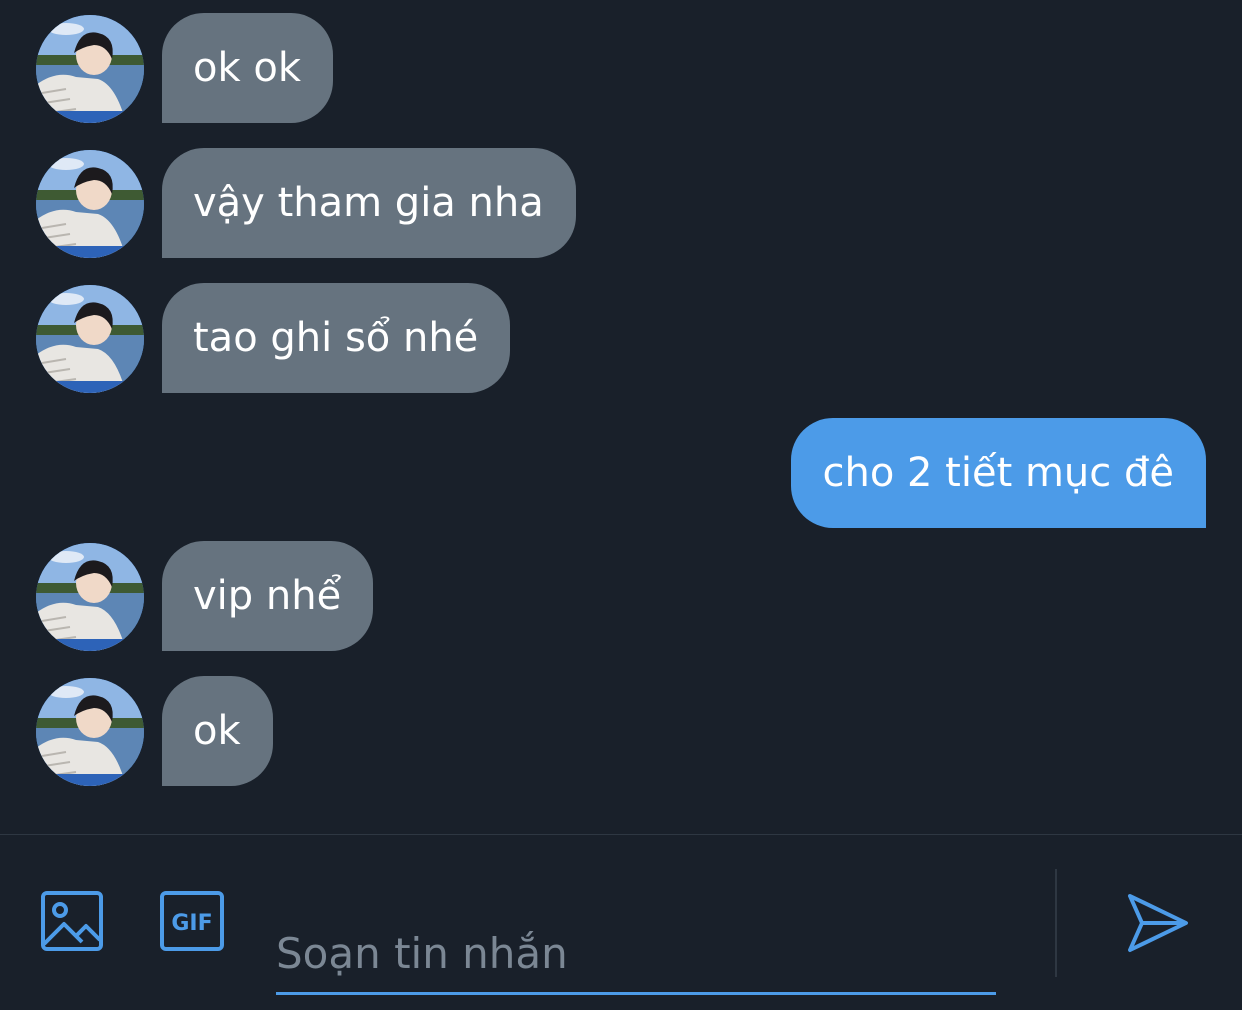  Describe the element at coordinates (369, 203) in the screenshot. I see `incoming-message-bubble: vậy tham gia nha` at that location.